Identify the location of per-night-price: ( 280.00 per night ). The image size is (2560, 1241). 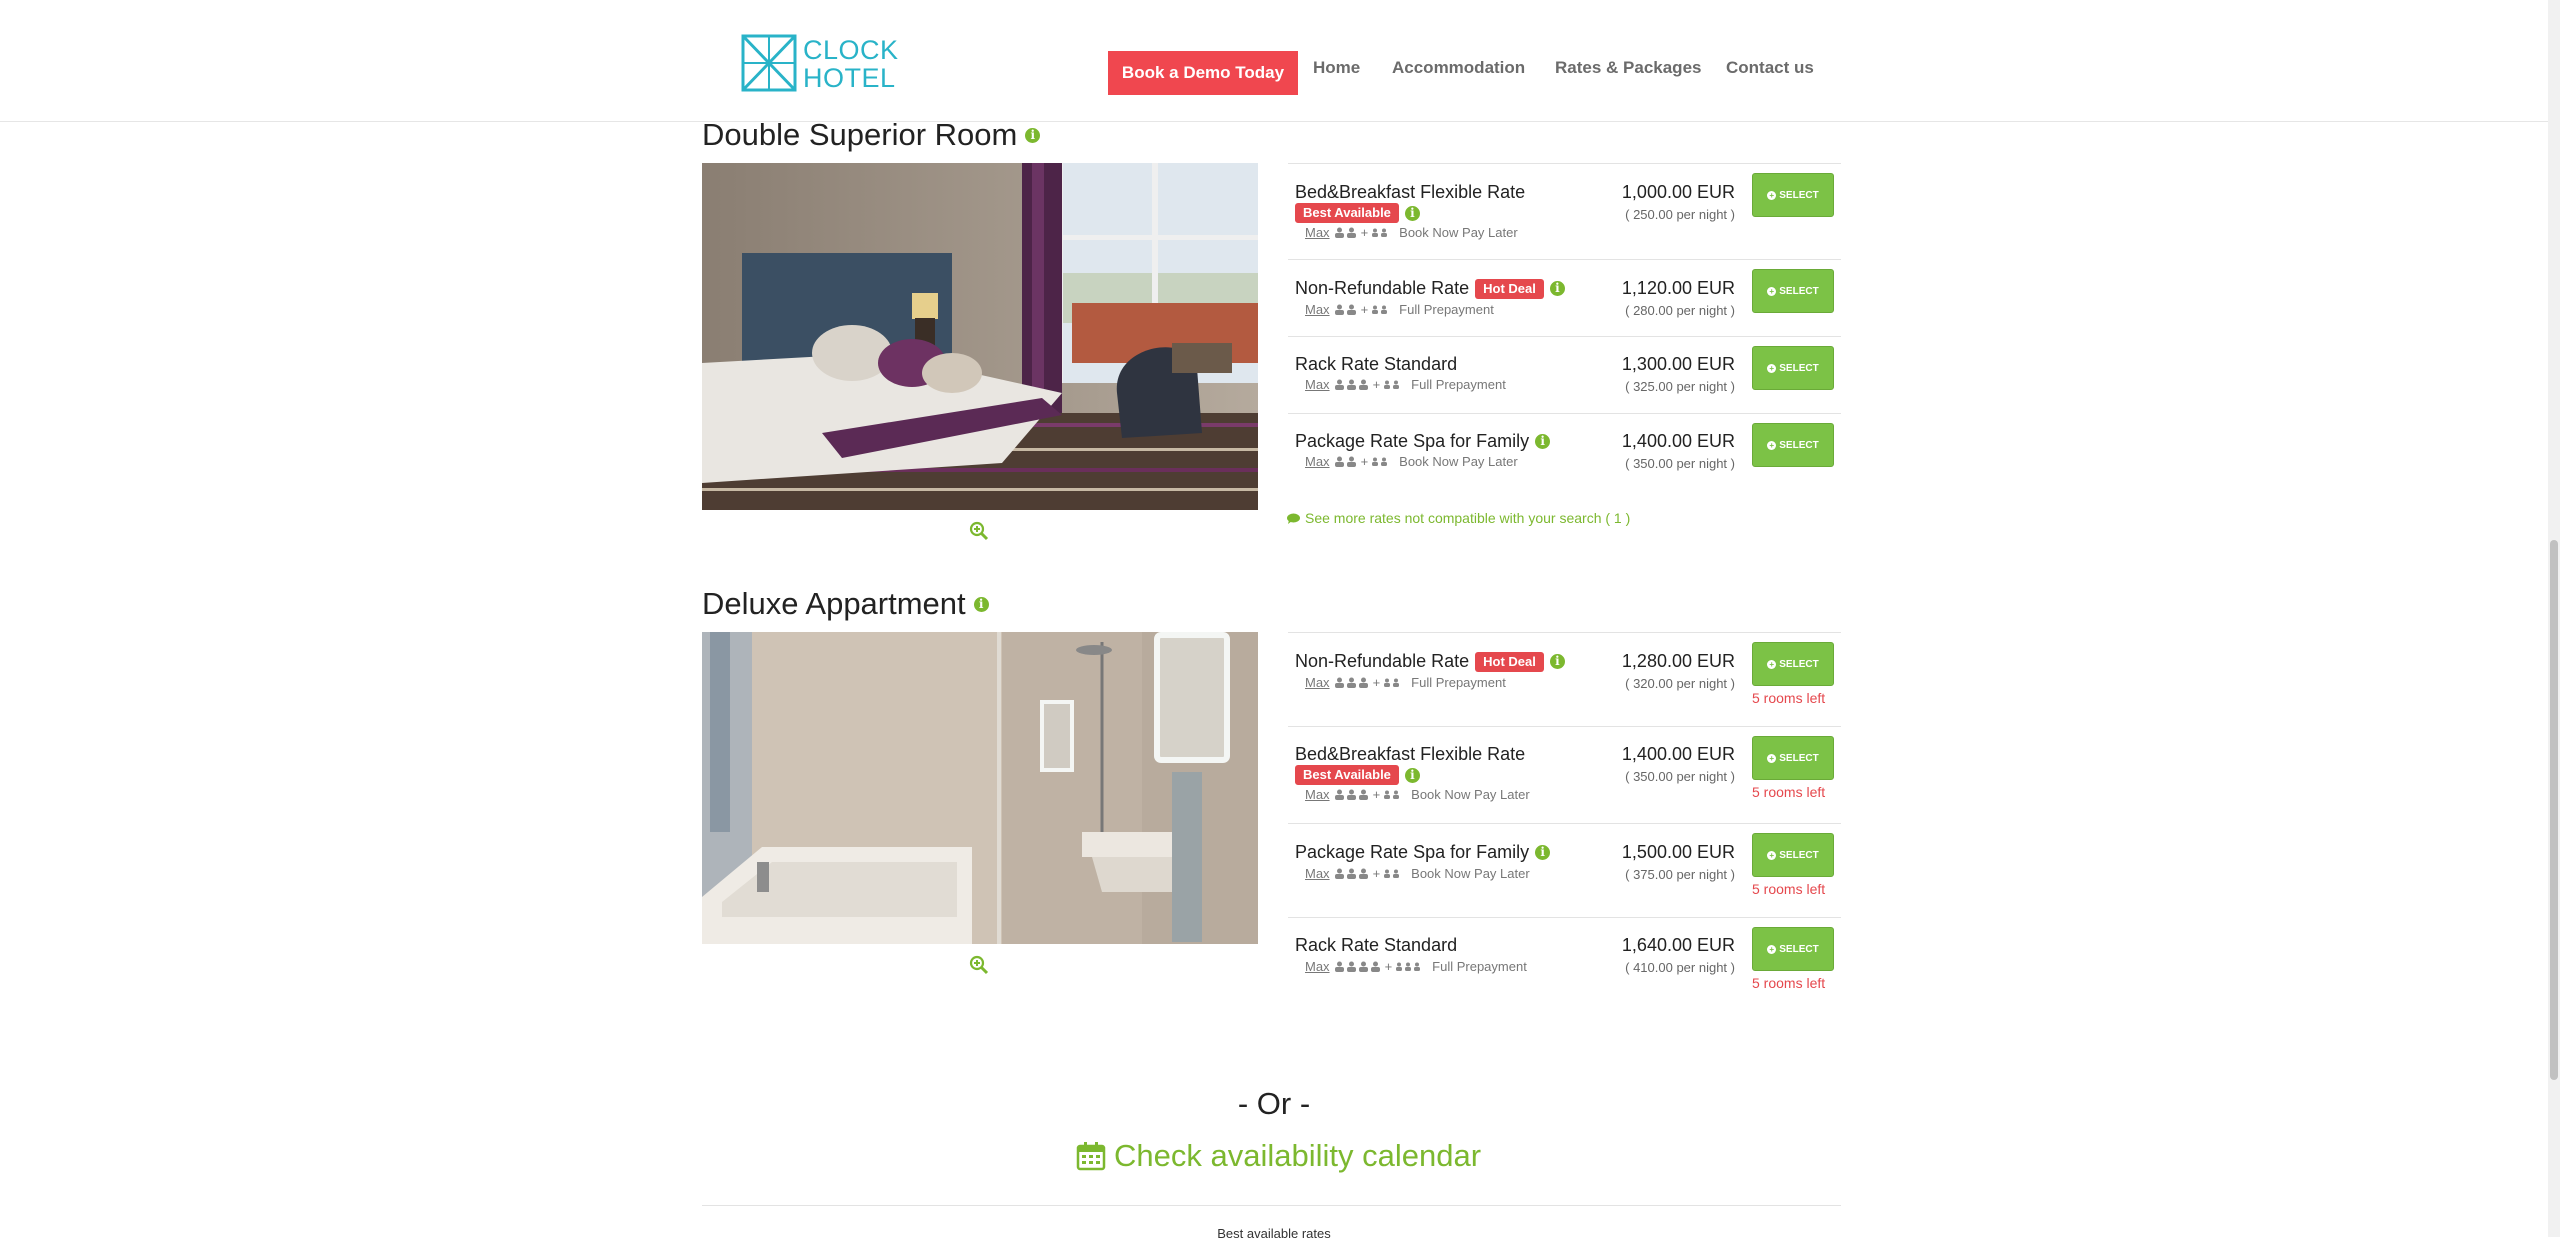
(1680, 310).